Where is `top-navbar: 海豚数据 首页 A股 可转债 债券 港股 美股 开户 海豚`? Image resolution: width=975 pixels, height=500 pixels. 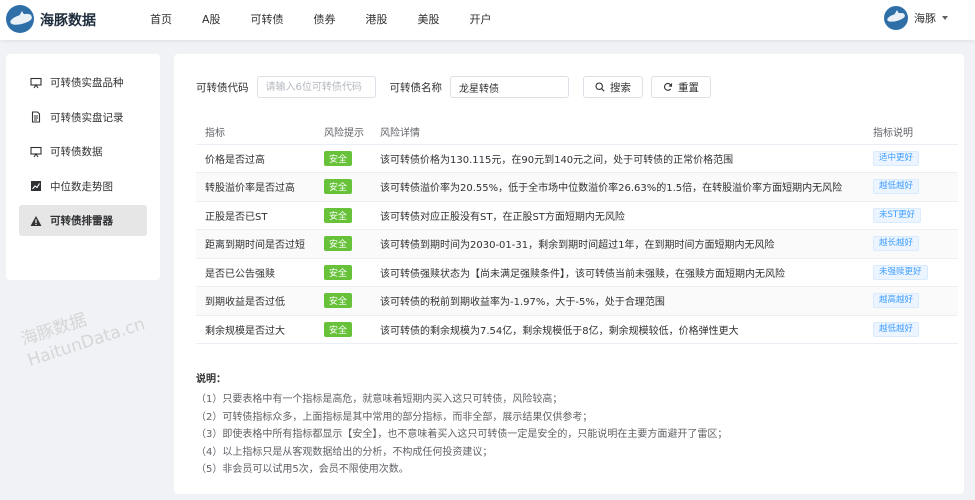 top-navbar: 海豚数据 首页 A股 可转债 债券 港股 美股 开户 海豚 is located at coordinates (487, 20).